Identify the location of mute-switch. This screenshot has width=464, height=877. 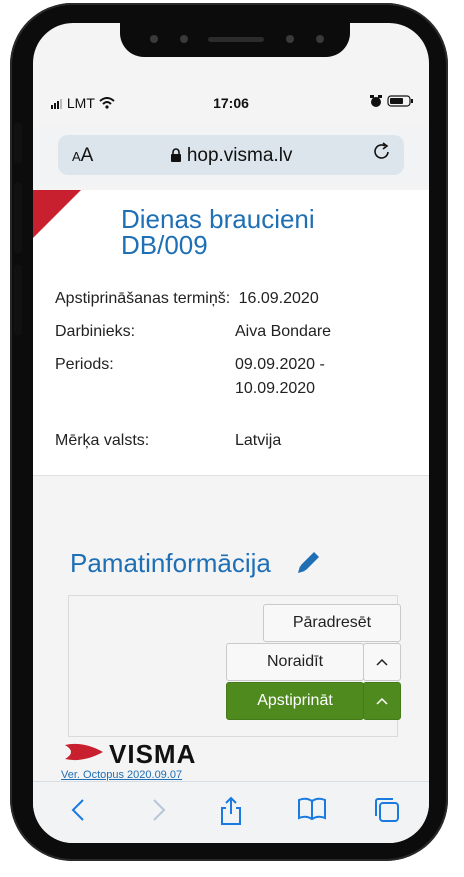
(18, 143).